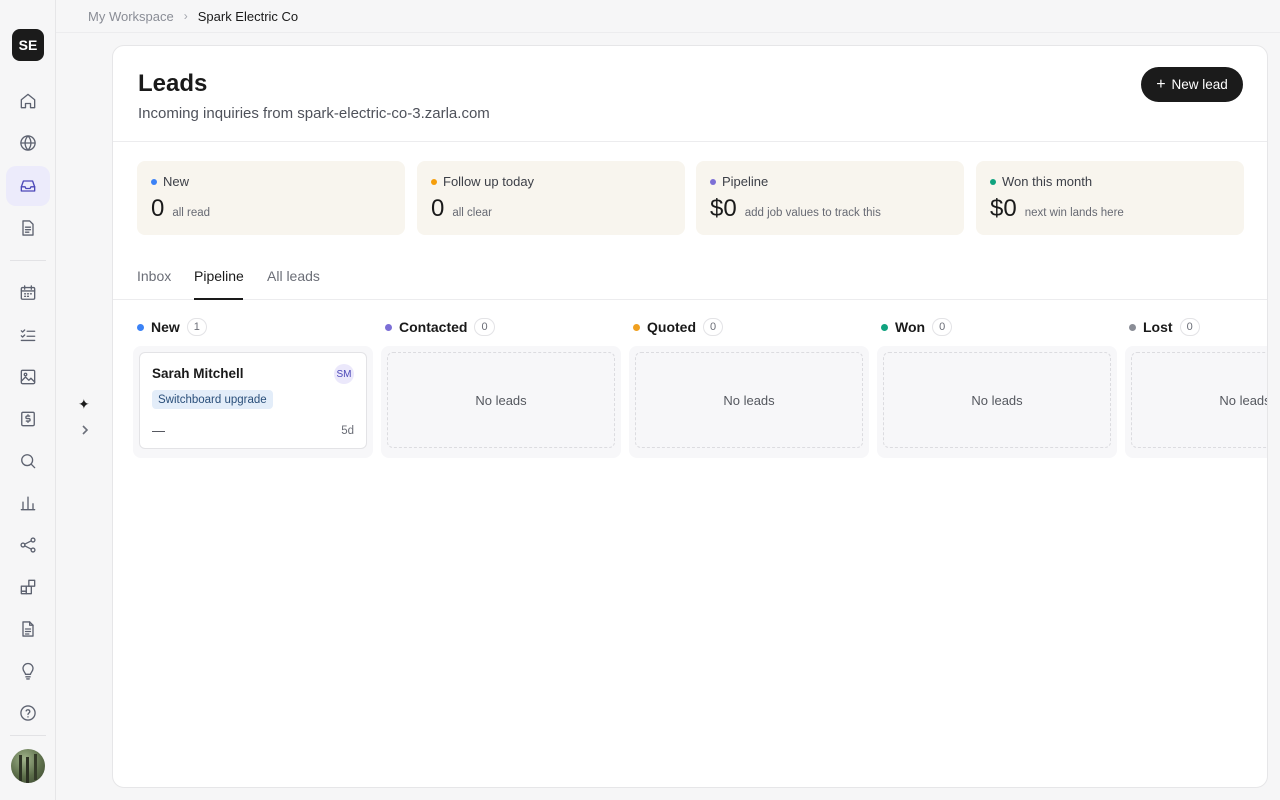  I want to click on column-contacted: No leads, so click(501, 402).